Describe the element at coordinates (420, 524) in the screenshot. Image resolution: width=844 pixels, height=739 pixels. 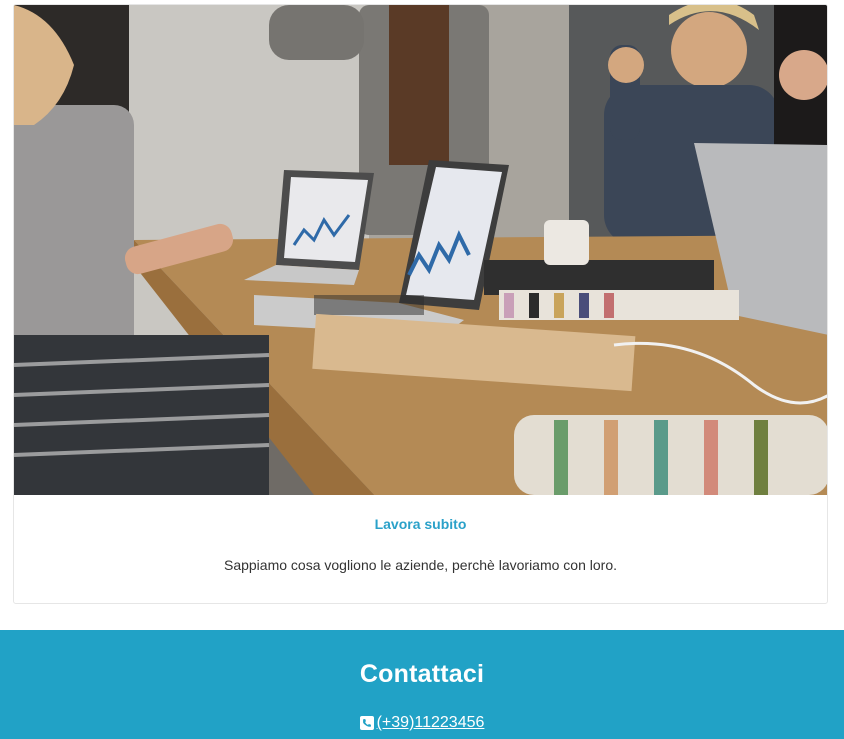
I see `card-title: Lavora subito` at that location.